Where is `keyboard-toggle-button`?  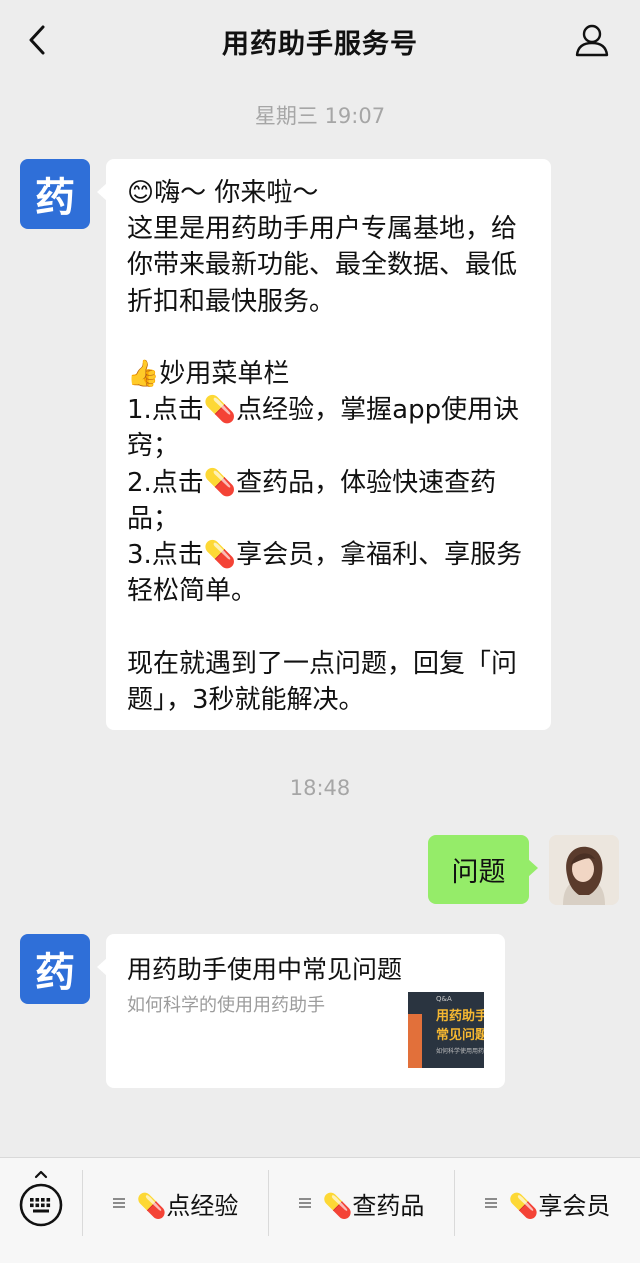 keyboard-toggle-button is located at coordinates (42, 1200).